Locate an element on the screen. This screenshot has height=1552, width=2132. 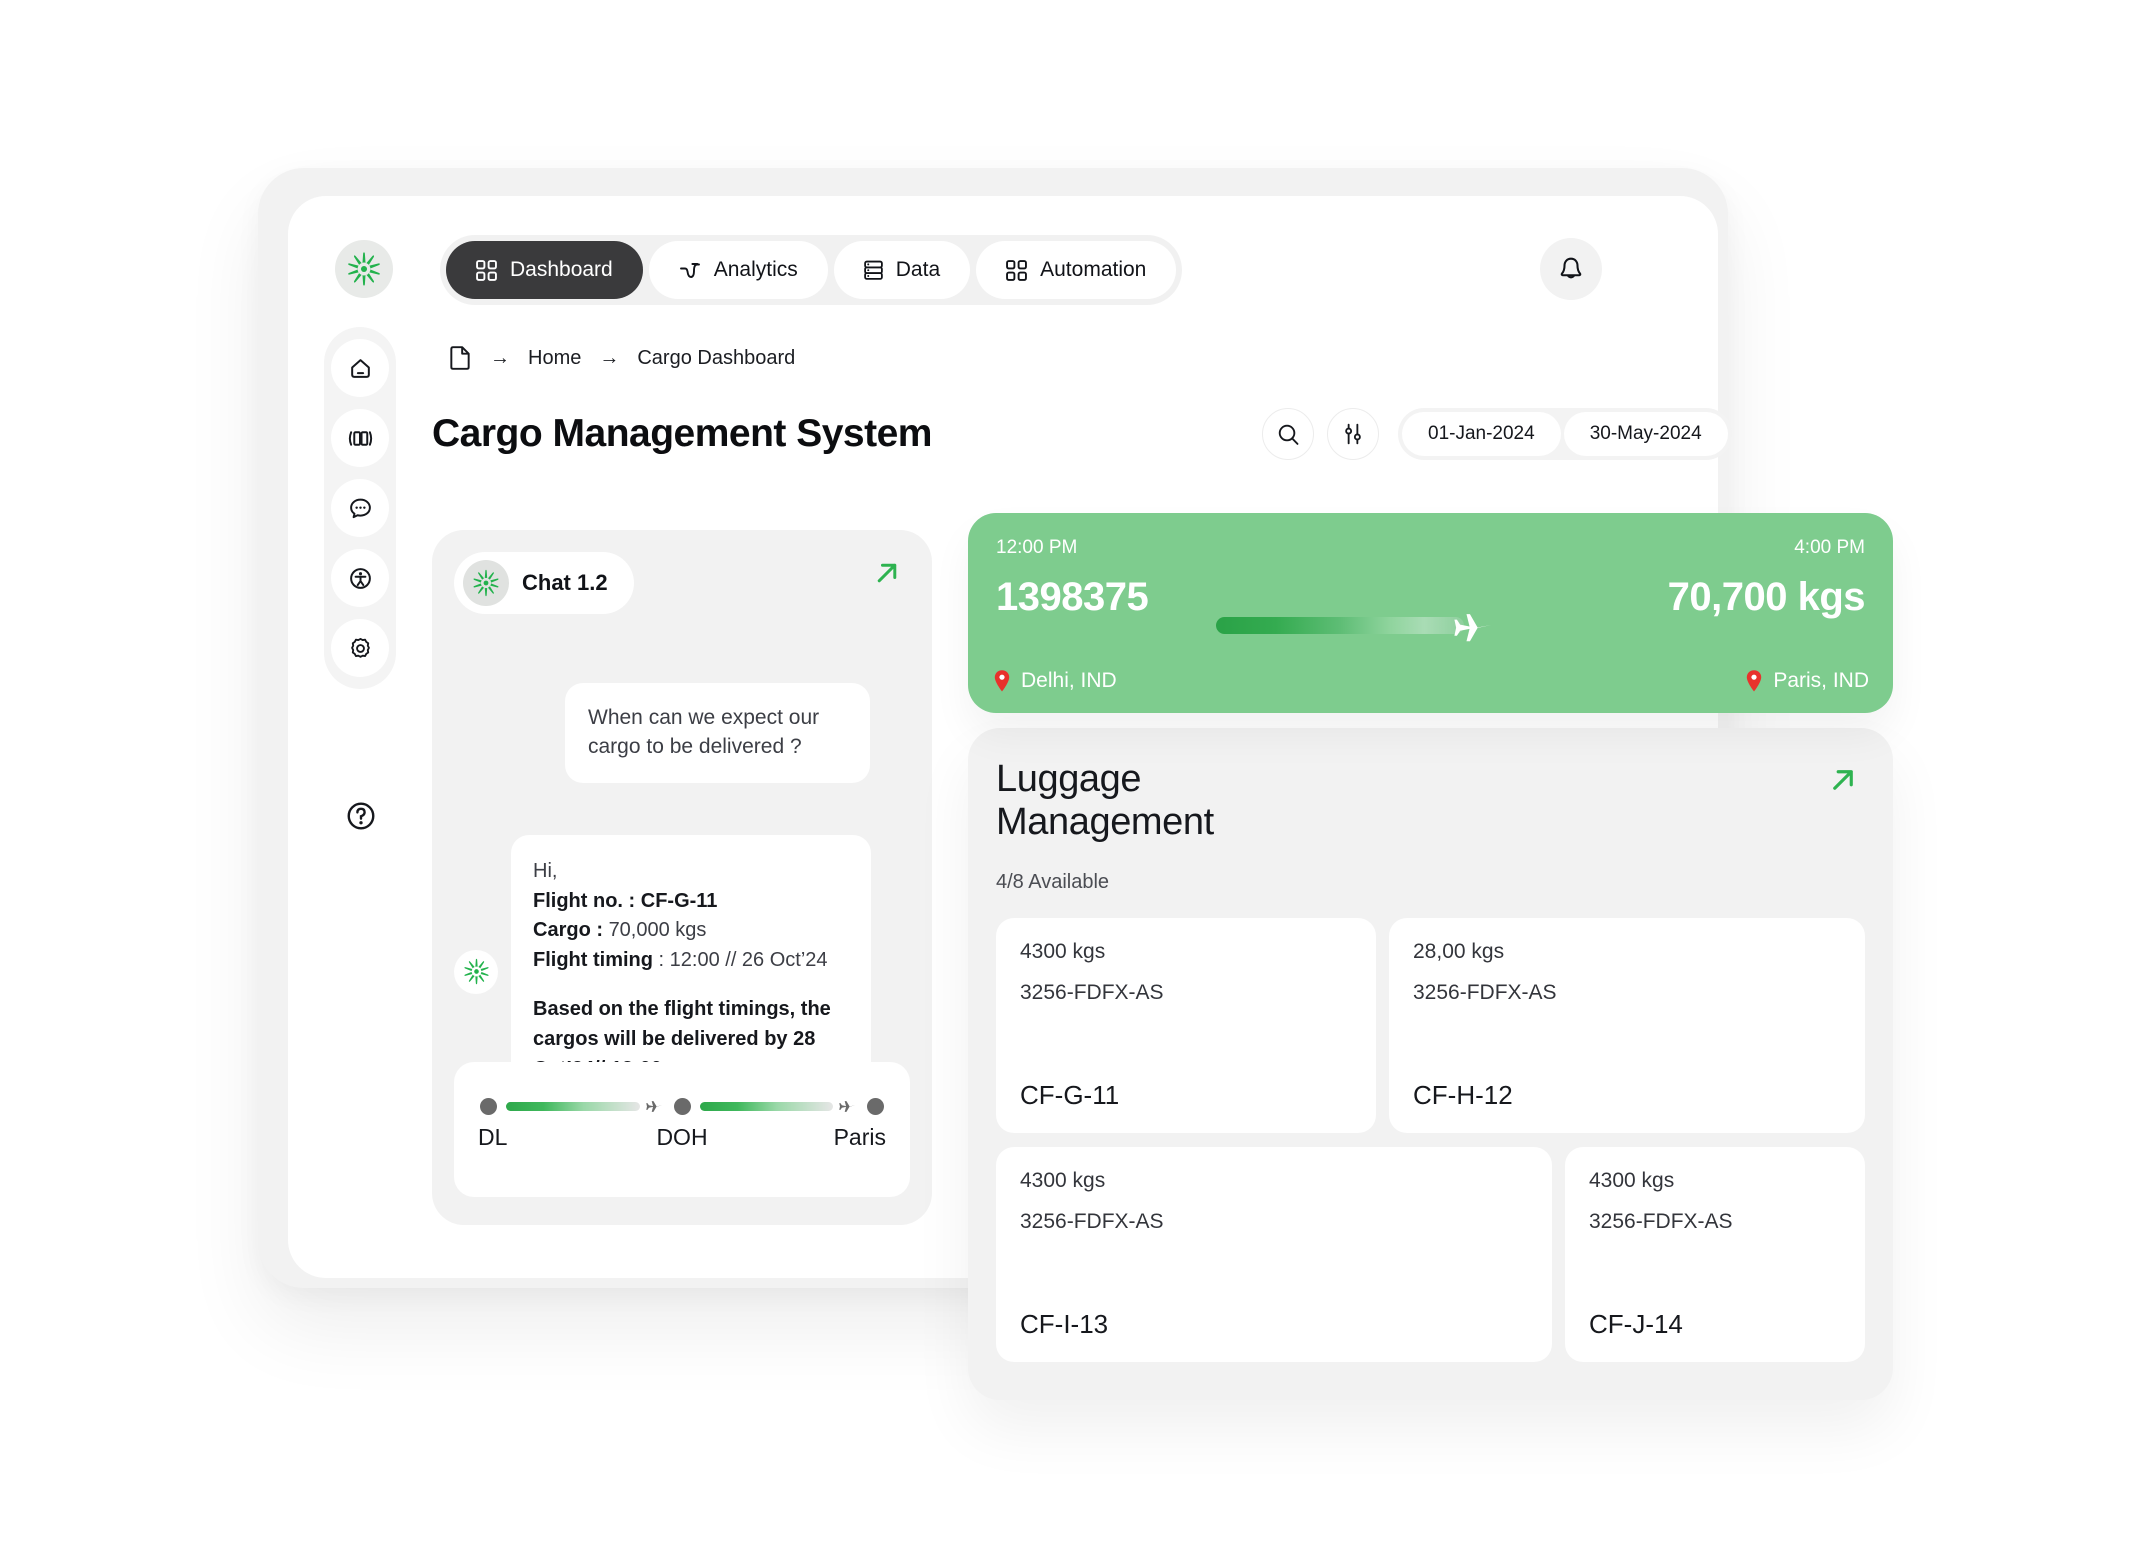
sidebar-item-settings is located at coordinates (360, 648).